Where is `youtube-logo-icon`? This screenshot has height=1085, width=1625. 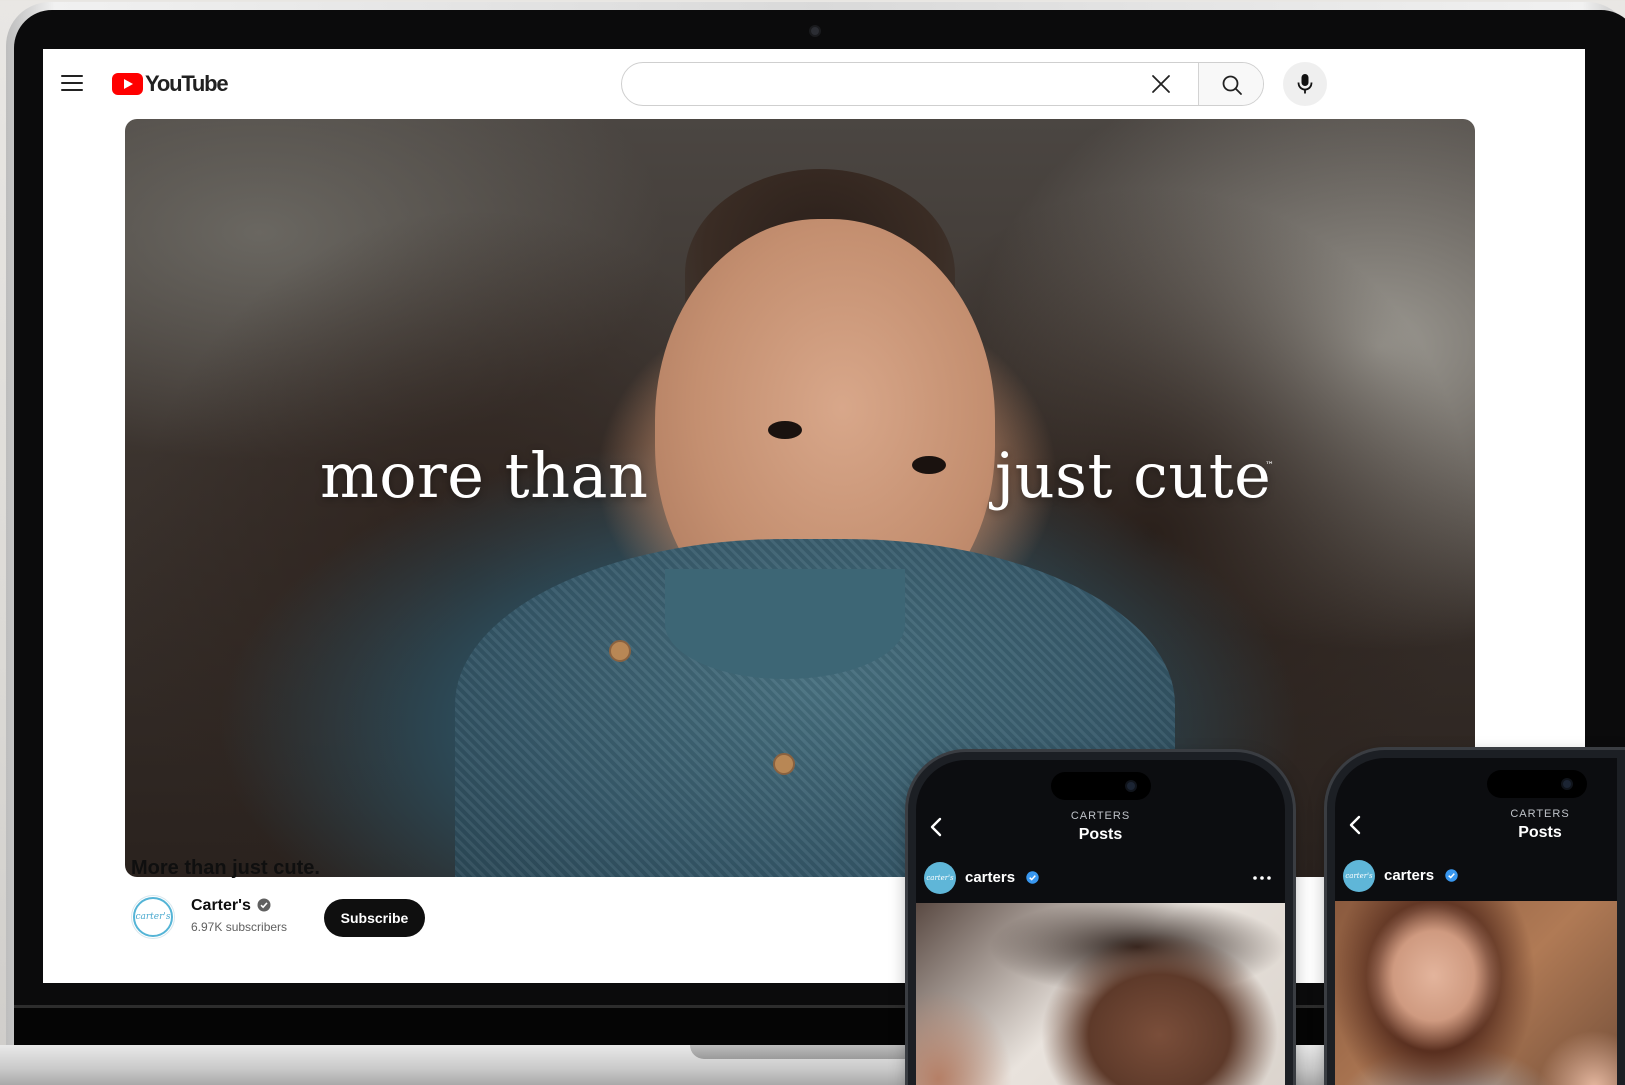 youtube-logo-icon is located at coordinates (127, 84).